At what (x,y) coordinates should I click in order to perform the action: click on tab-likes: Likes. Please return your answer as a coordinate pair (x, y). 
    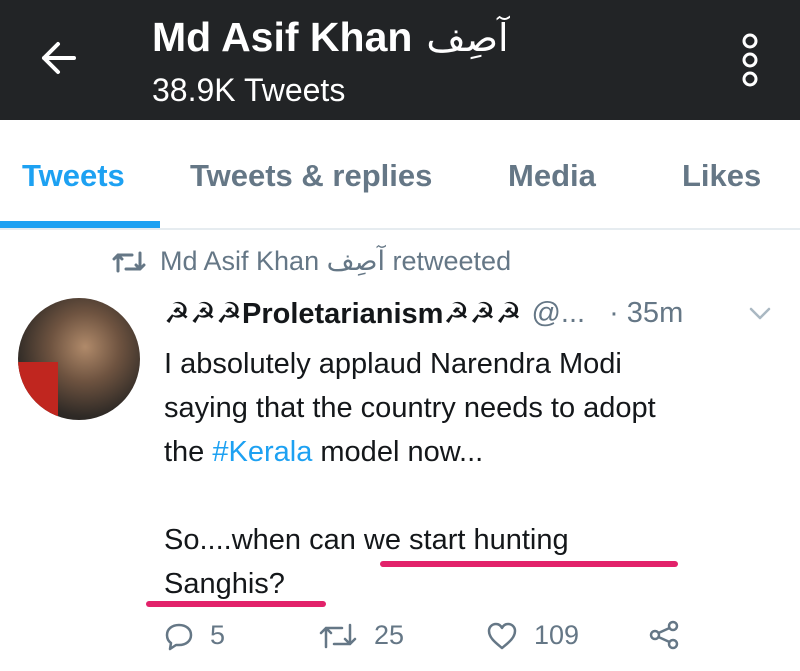
    Looking at the image, I should click on (721, 176).